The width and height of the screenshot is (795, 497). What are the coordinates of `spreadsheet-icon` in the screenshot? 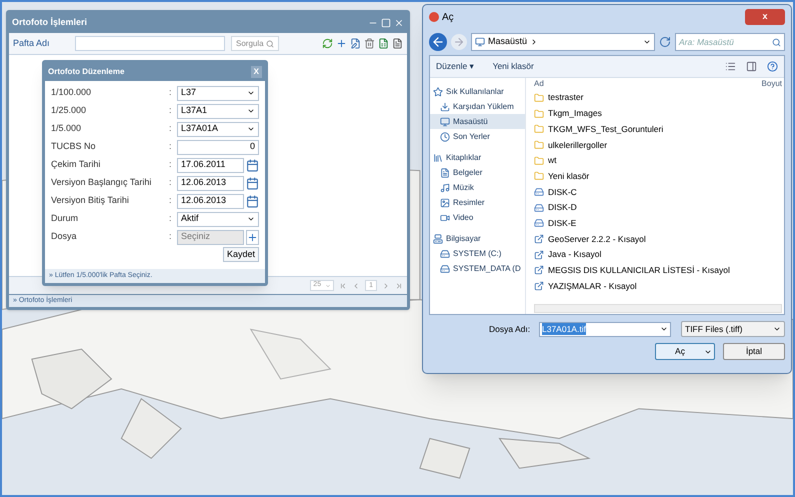 It's located at (383, 43).